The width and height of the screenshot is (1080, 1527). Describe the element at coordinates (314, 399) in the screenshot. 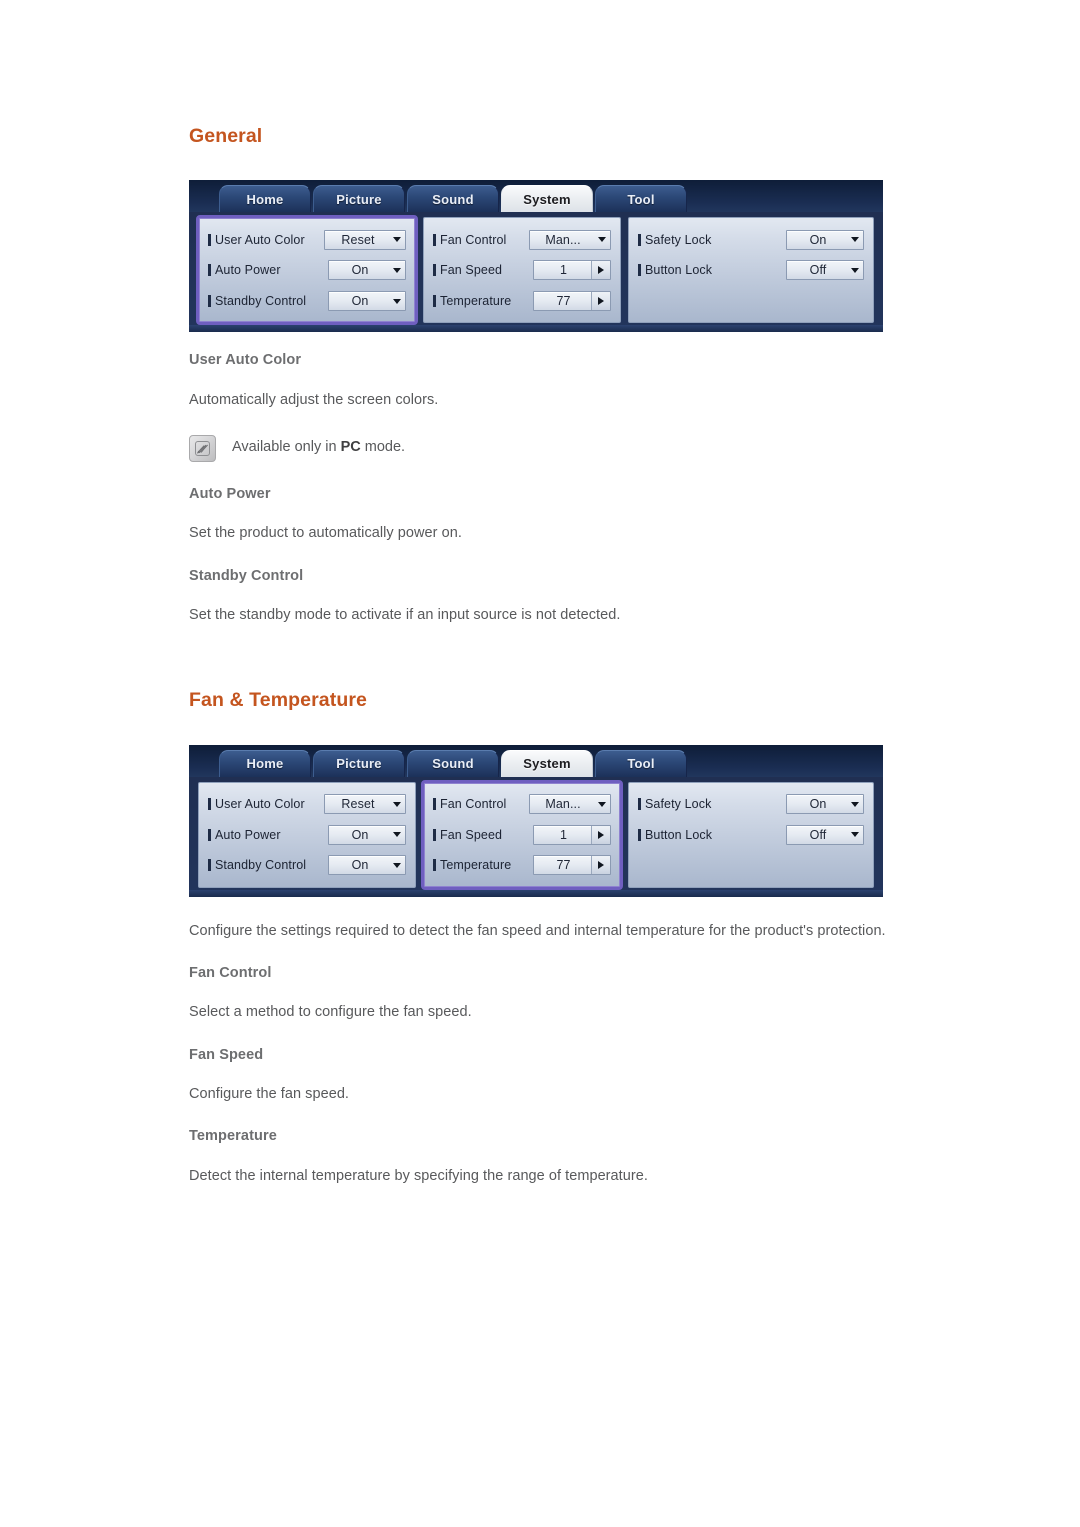

I see `body-paragraph: Automatically adjust the screen colors.` at that location.